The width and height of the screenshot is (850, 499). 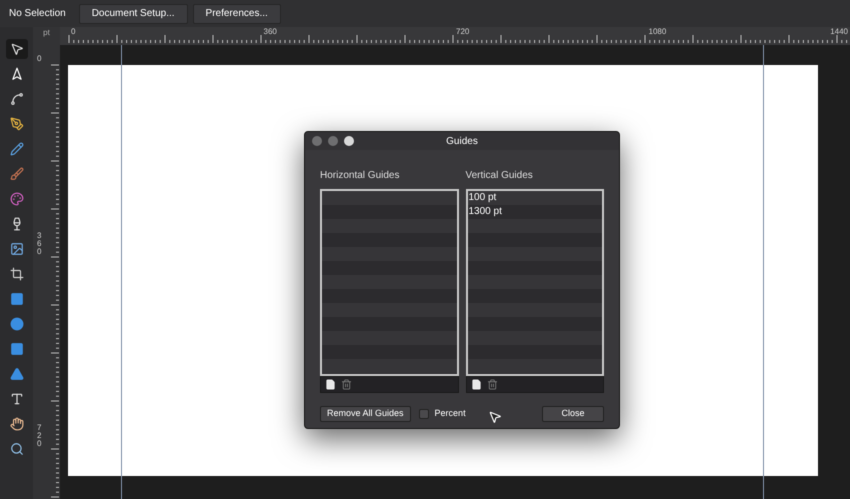 What do you see at coordinates (17, 124) in the screenshot?
I see `pen-icon` at bounding box center [17, 124].